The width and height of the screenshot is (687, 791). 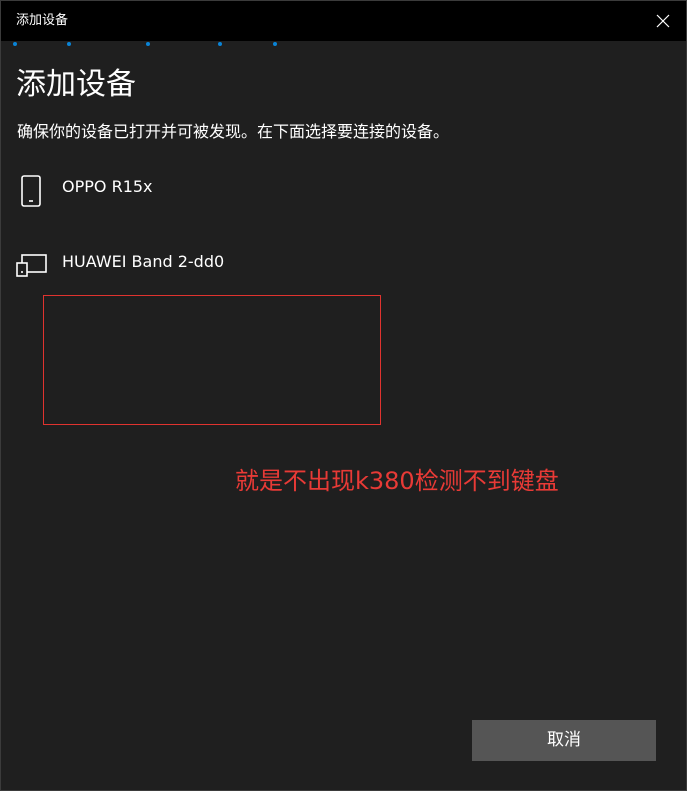 I want to click on close-icon, so click(x=663, y=21).